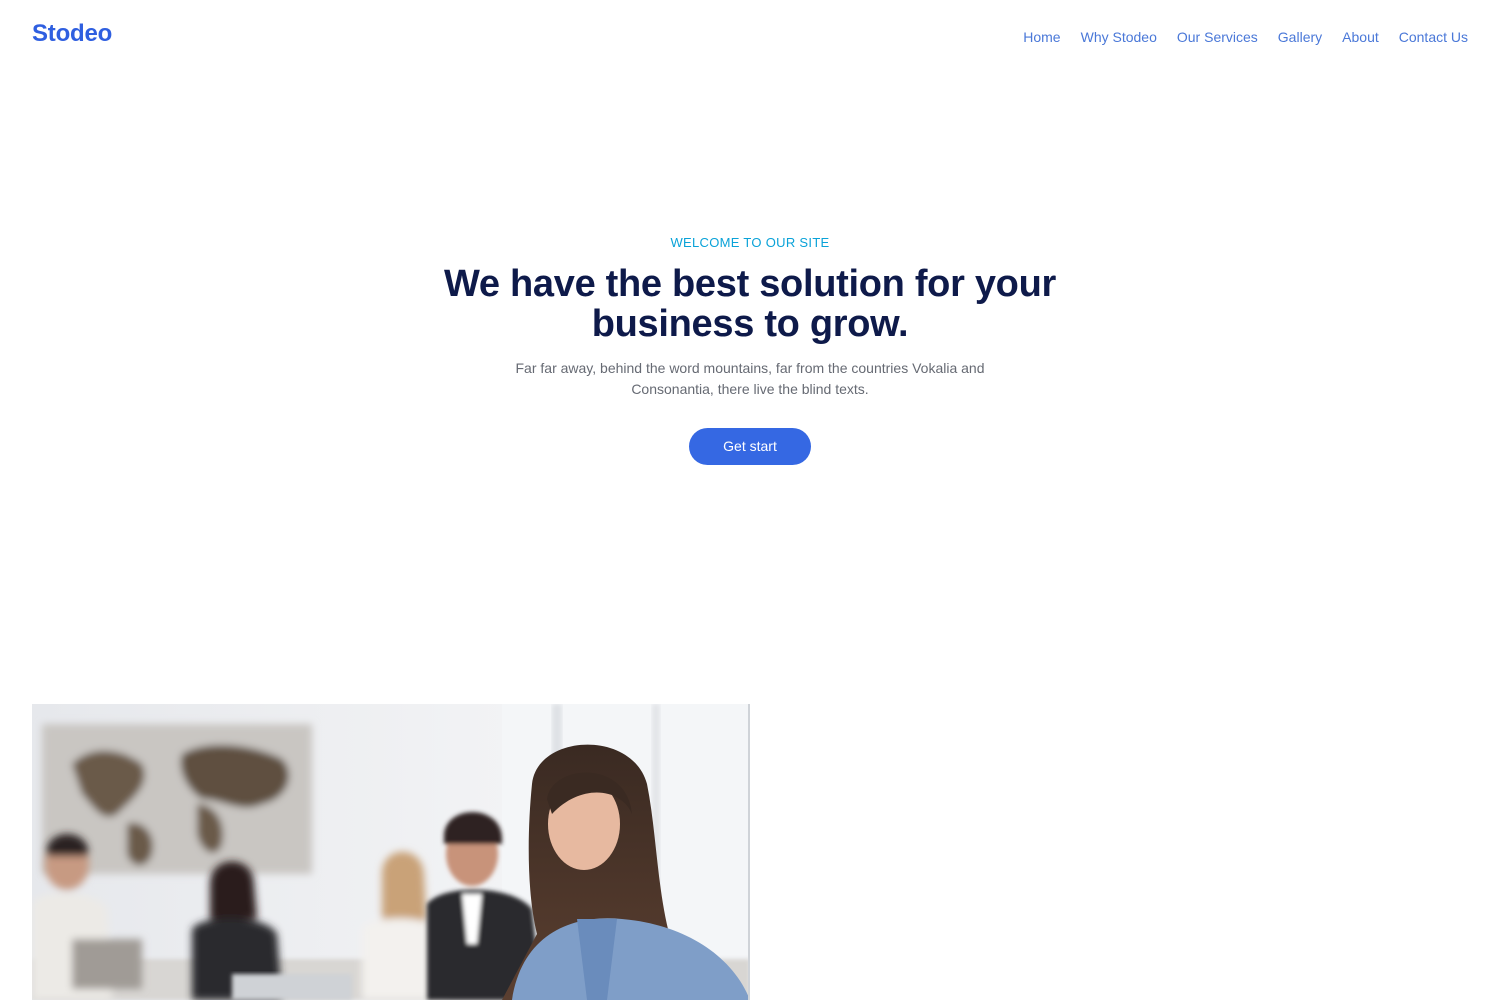 Image resolution: width=1500 pixels, height=1000 pixels. Describe the element at coordinates (1217, 37) in the screenshot. I see `nav-our-services: Our Services` at that location.